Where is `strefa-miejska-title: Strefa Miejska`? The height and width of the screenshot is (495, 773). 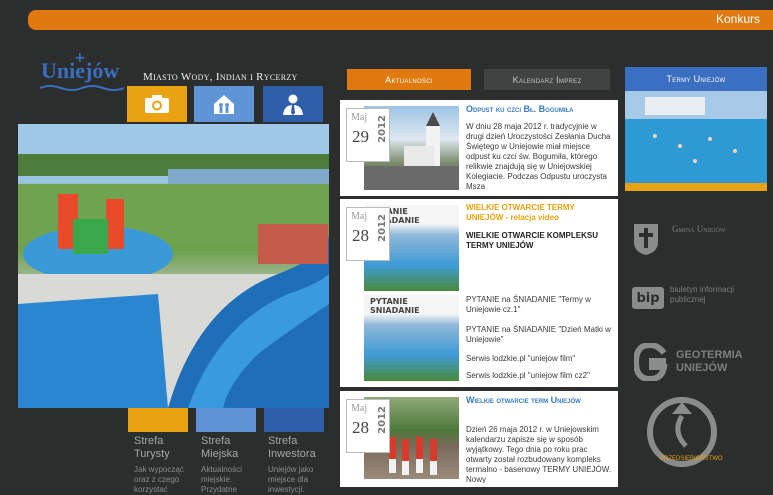 strefa-miejska-title: Strefa Miejska is located at coordinates (220, 447).